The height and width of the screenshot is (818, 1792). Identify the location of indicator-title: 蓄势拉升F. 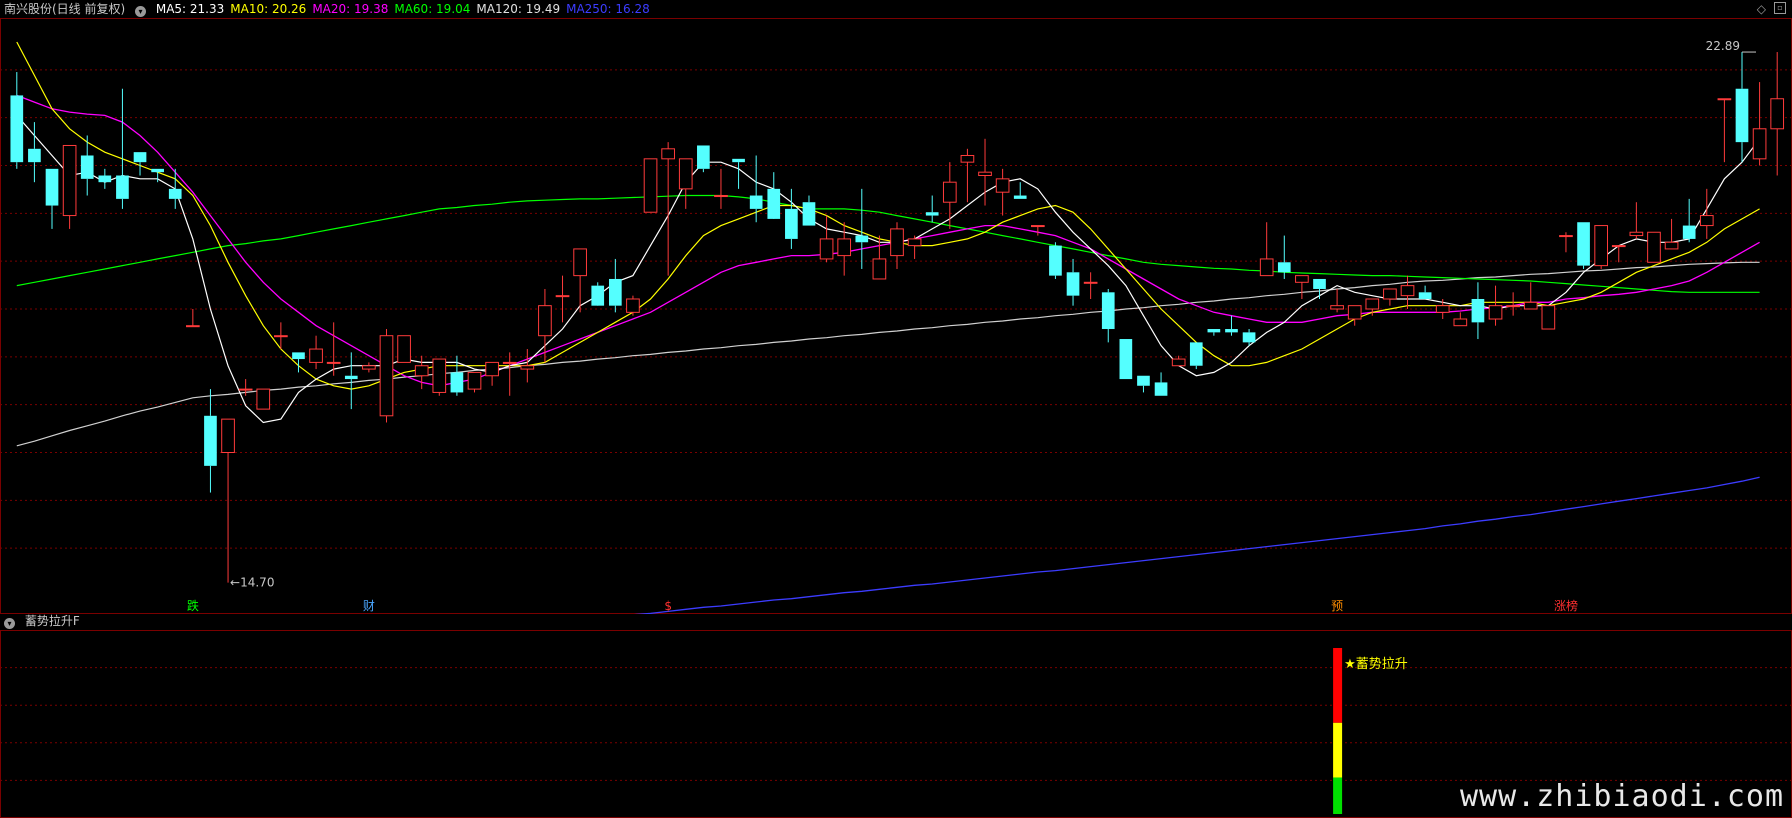
(52, 621).